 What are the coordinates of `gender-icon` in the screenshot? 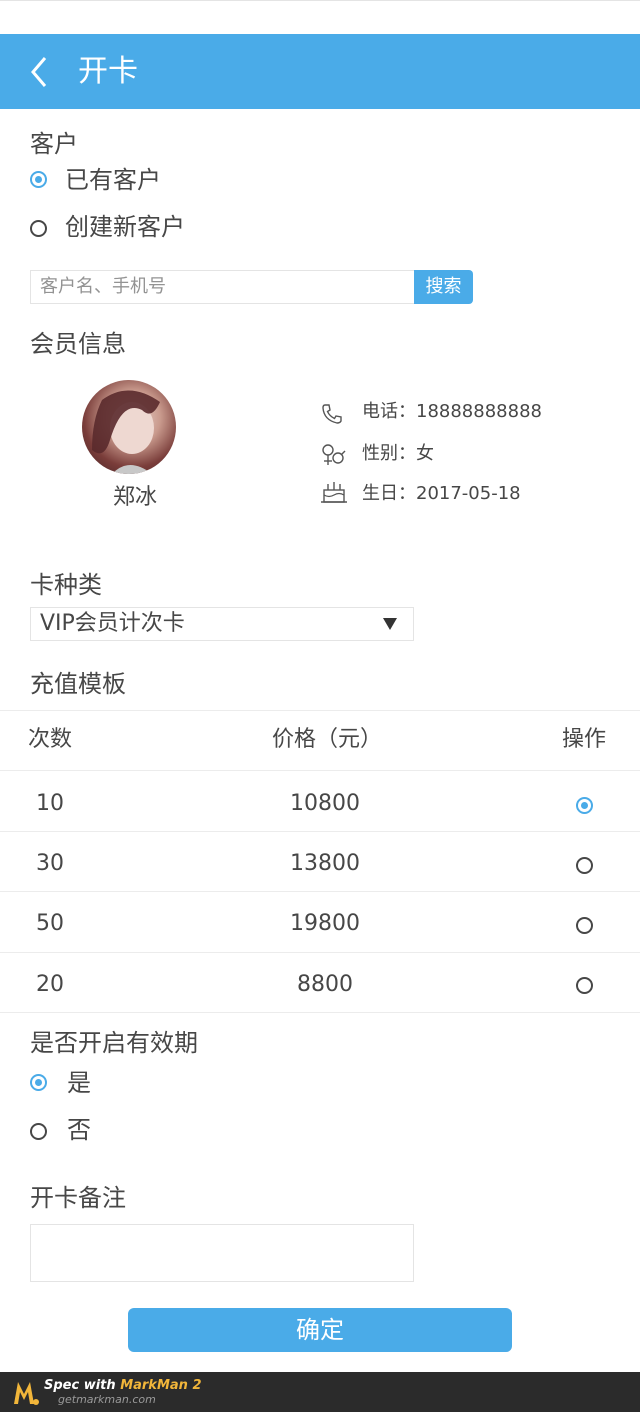 It's located at (334, 454).